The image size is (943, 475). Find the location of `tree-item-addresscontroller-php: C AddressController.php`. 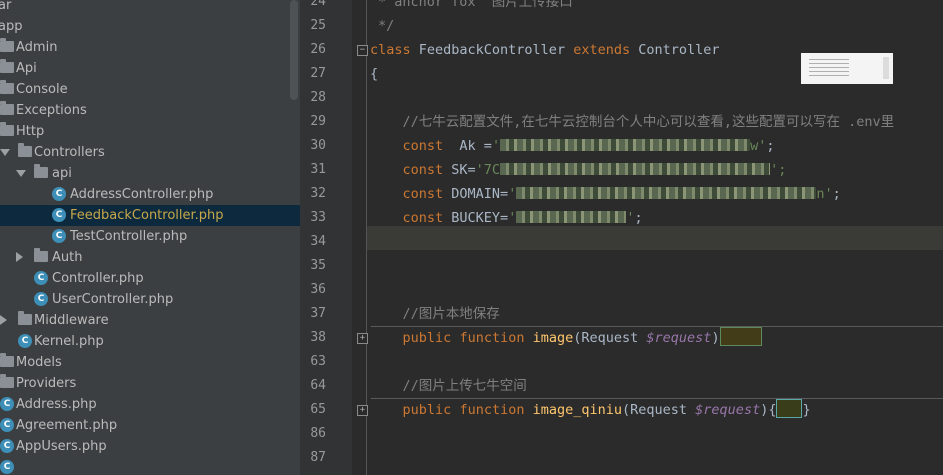

tree-item-addresscontroller-php: C AddressController.php is located at coordinates (150, 194).